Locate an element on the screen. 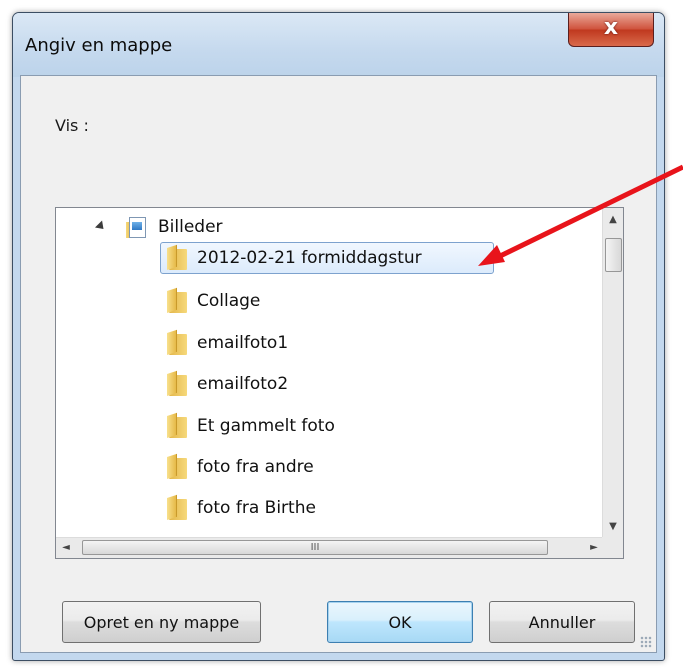 This screenshot has width=683, height=671. tree-item-label: Billeder is located at coordinates (190, 227).